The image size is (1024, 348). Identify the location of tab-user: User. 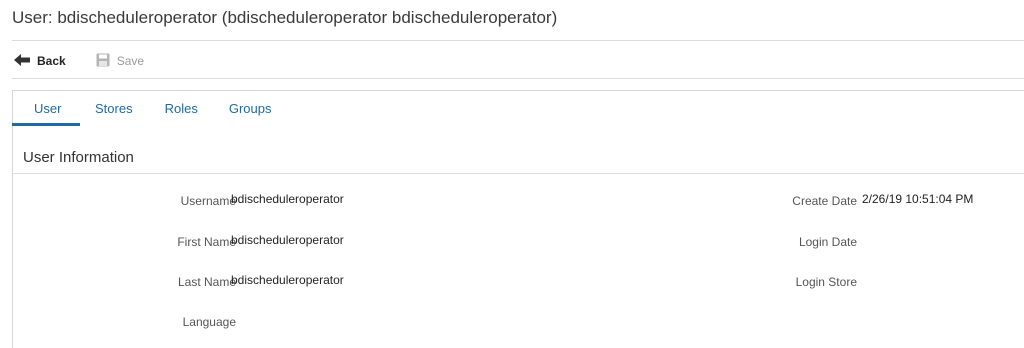
(46, 108).